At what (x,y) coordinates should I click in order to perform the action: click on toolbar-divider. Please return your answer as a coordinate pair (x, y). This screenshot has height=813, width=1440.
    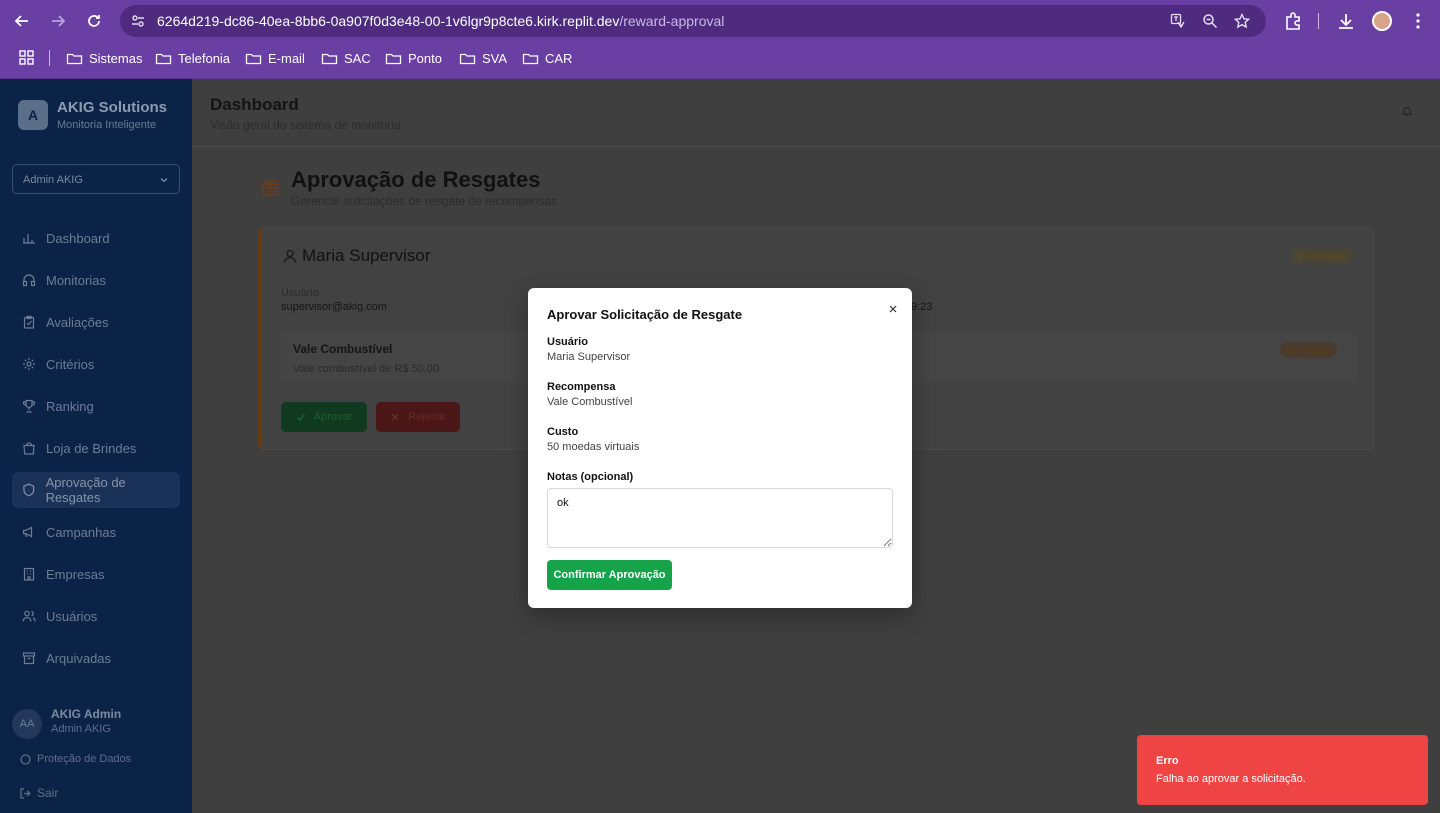
    Looking at the image, I should click on (1318, 21).